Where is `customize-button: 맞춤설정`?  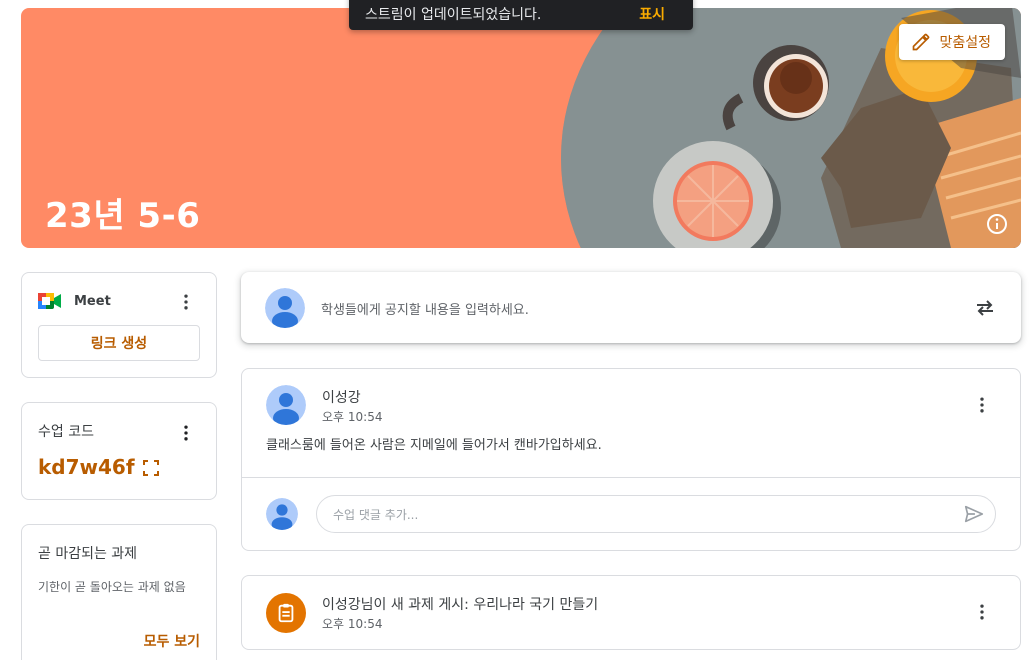
customize-button: 맞춤설정 is located at coordinates (952, 42).